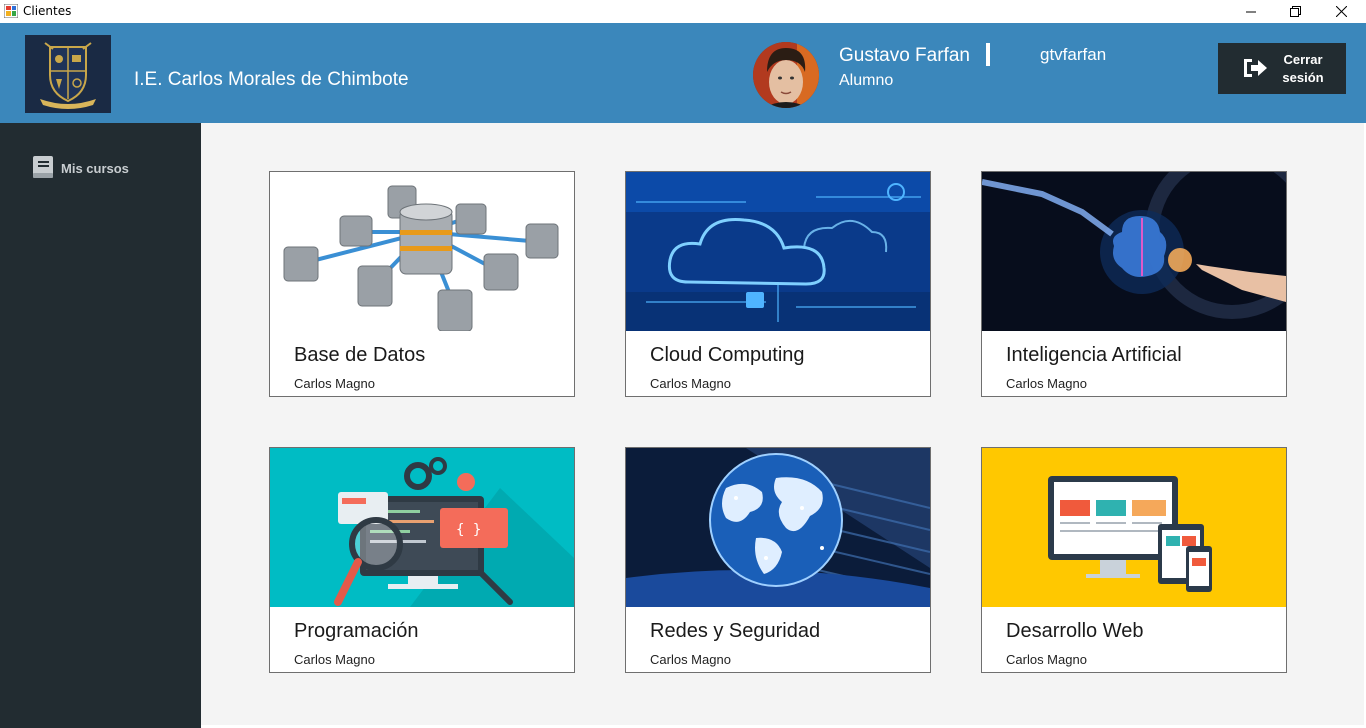 This screenshot has height=728, width=1366. Describe the element at coordinates (422, 251) in the screenshot. I see `database-thumbnail` at that location.